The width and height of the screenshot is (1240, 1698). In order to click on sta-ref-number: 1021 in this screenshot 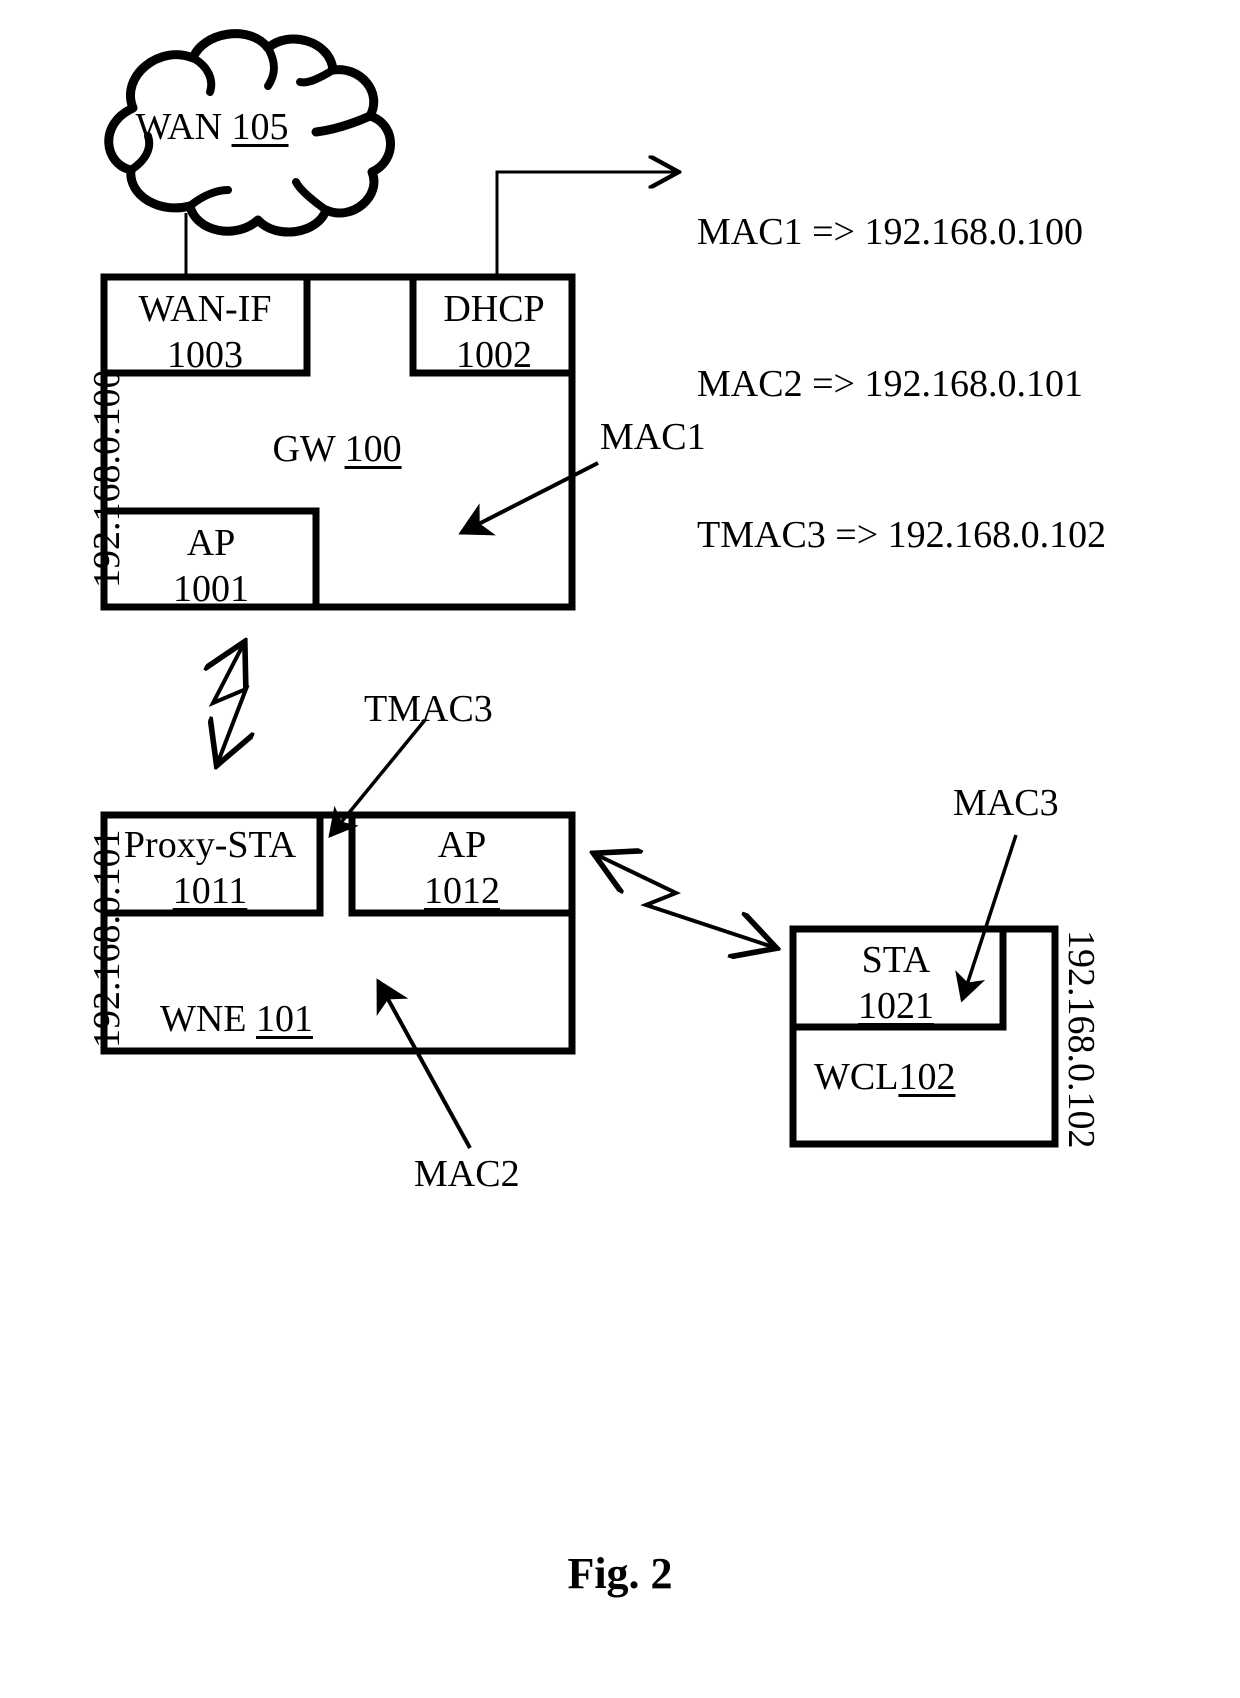, I will do `click(896, 1006)`.